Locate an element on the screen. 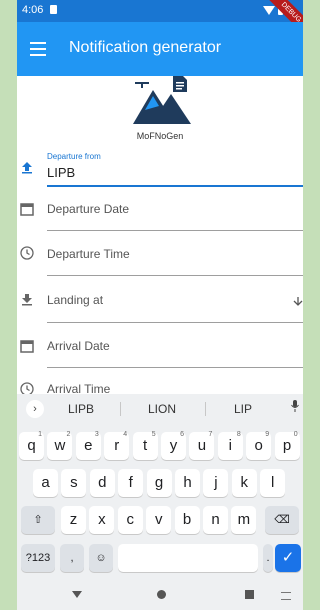 Image resolution: width=320 pixels, height=610 pixels. suggestion-bar: › LIPB LION LIP is located at coordinates (160, 409).